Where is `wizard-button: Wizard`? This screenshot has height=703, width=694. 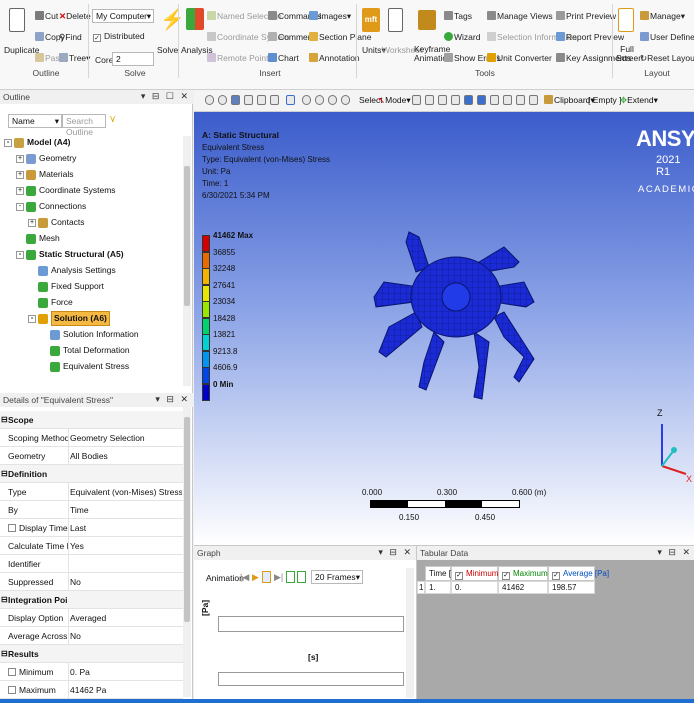
wizard-button: Wizard is located at coordinates (462, 37).